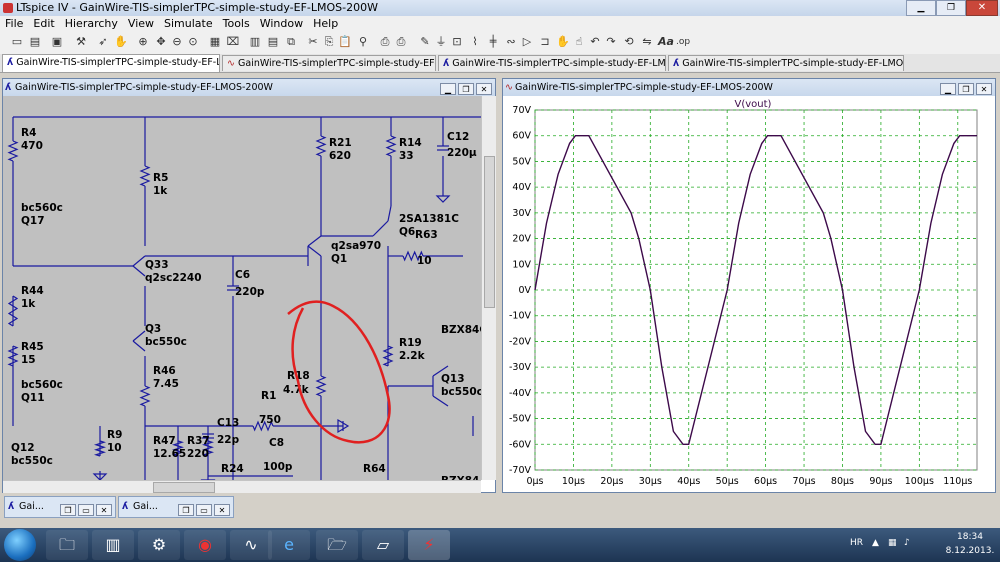 The image size is (1000, 562). Describe the element at coordinates (907, 543) in the screenshot. I see `tray-volume-icon: ♪` at that location.